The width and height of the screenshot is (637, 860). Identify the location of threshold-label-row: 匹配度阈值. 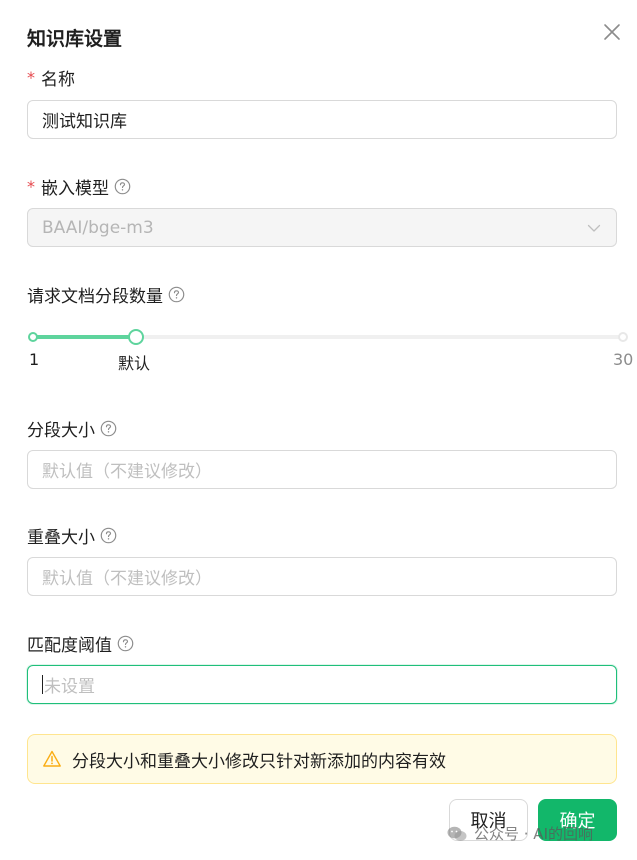
(80, 643).